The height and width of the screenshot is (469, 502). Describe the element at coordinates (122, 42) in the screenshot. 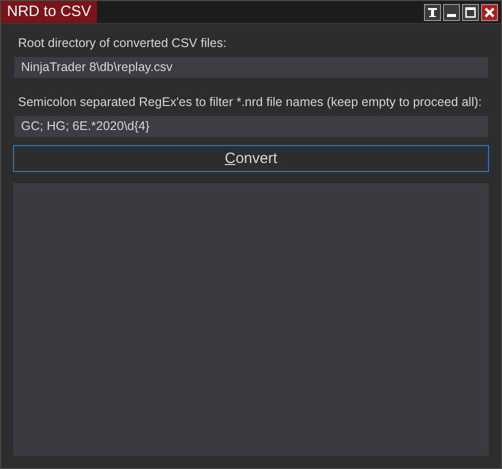

I see `field-label: Root directory of converted CSV files:` at that location.